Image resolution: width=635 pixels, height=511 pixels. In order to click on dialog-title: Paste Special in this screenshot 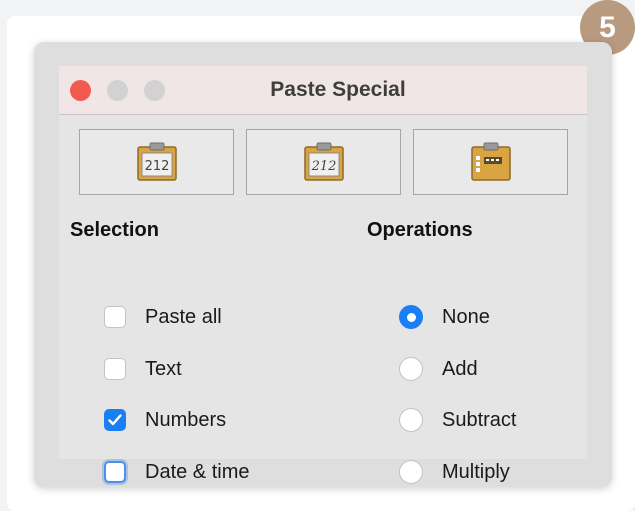, I will do `click(338, 89)`.